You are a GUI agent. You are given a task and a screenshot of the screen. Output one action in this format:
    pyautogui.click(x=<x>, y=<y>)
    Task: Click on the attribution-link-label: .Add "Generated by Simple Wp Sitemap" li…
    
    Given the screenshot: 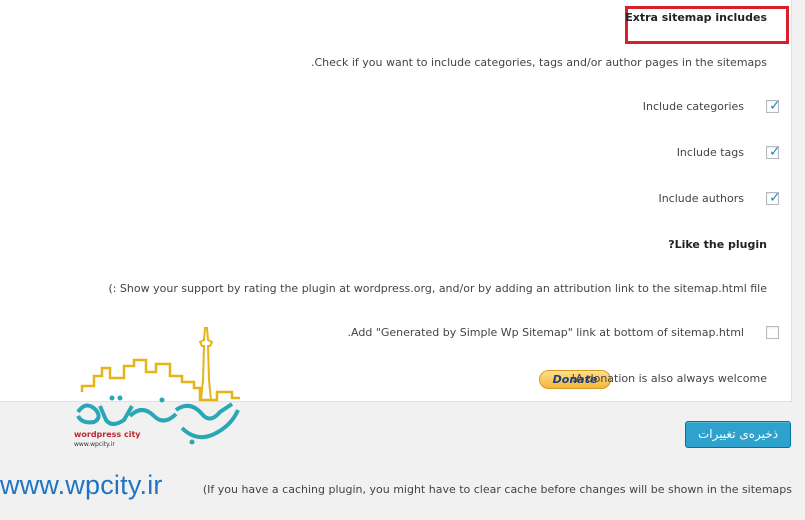 What is the action you would take?
    pyautogui.click(x=545, y=332)
    